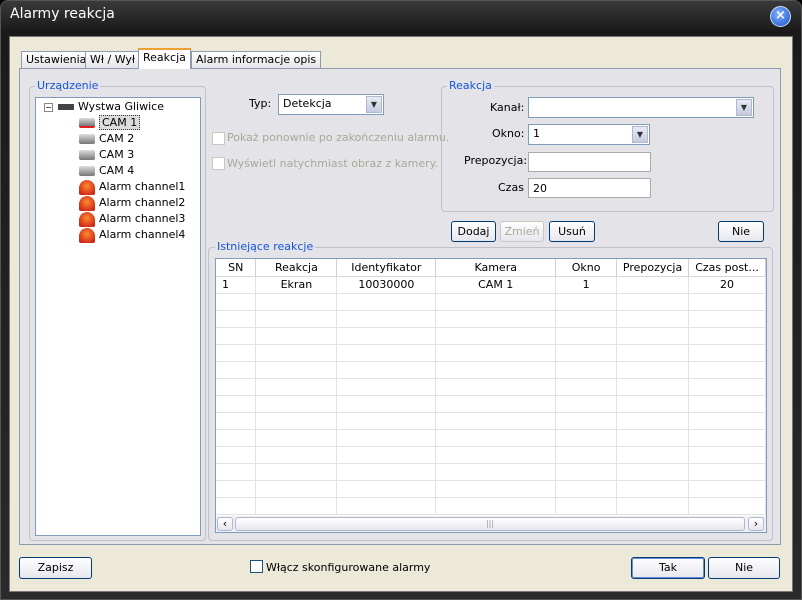 The width and height of the screenshot is (802, 600). Describe the element at coordinates (780, 16) in the screenshot. I see `close-icon: ×` at that location.